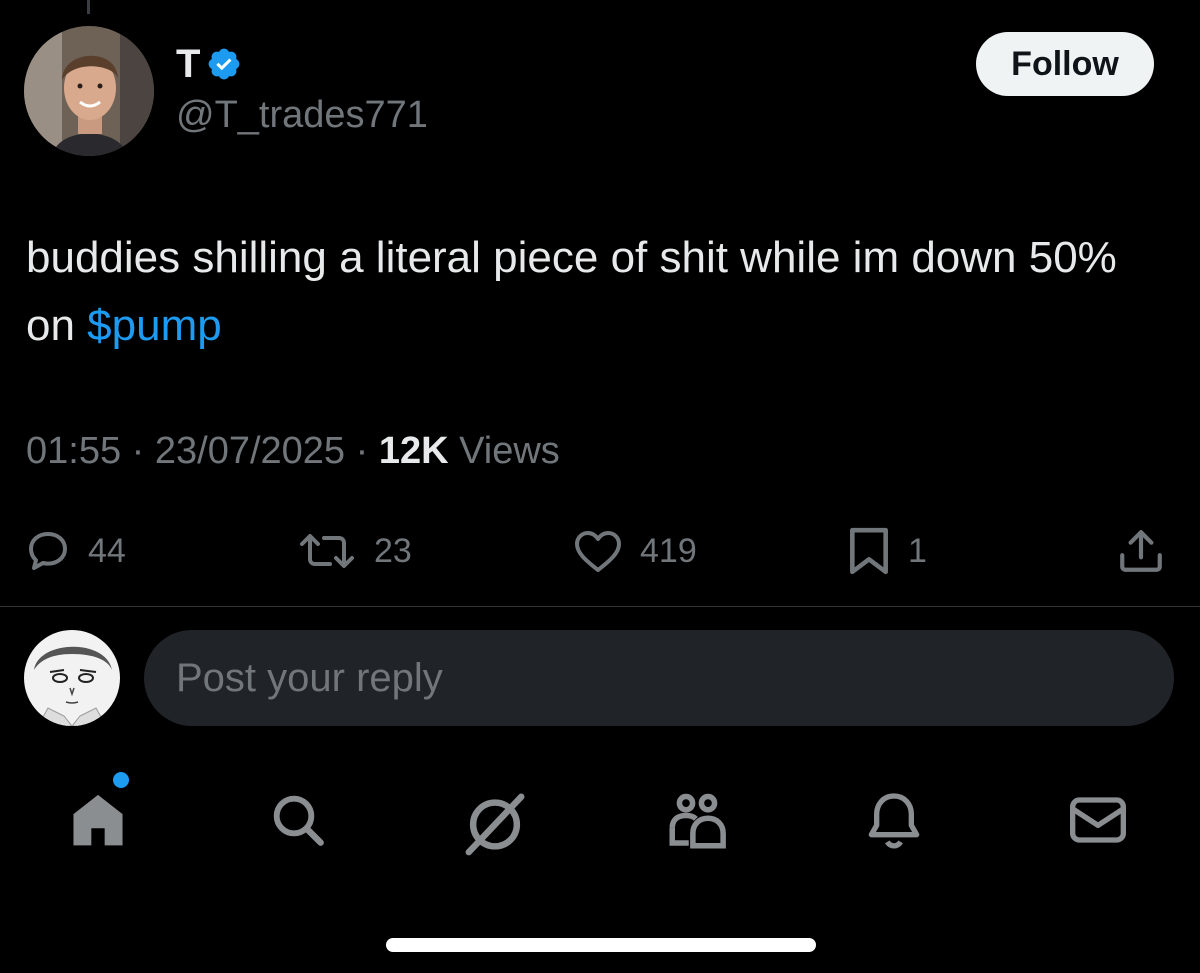 Image resolution: width=1200 pixels, height=973 pixels. I want to click on repost-action: 23, so click(354, 551).